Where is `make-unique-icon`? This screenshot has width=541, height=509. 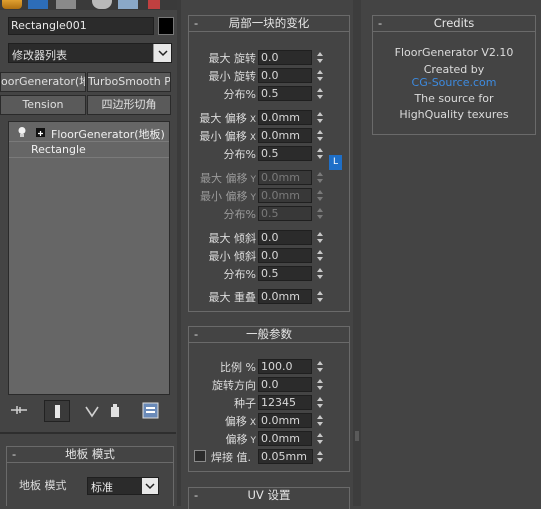
make-unique-icon is located at coordinates (92, 411).